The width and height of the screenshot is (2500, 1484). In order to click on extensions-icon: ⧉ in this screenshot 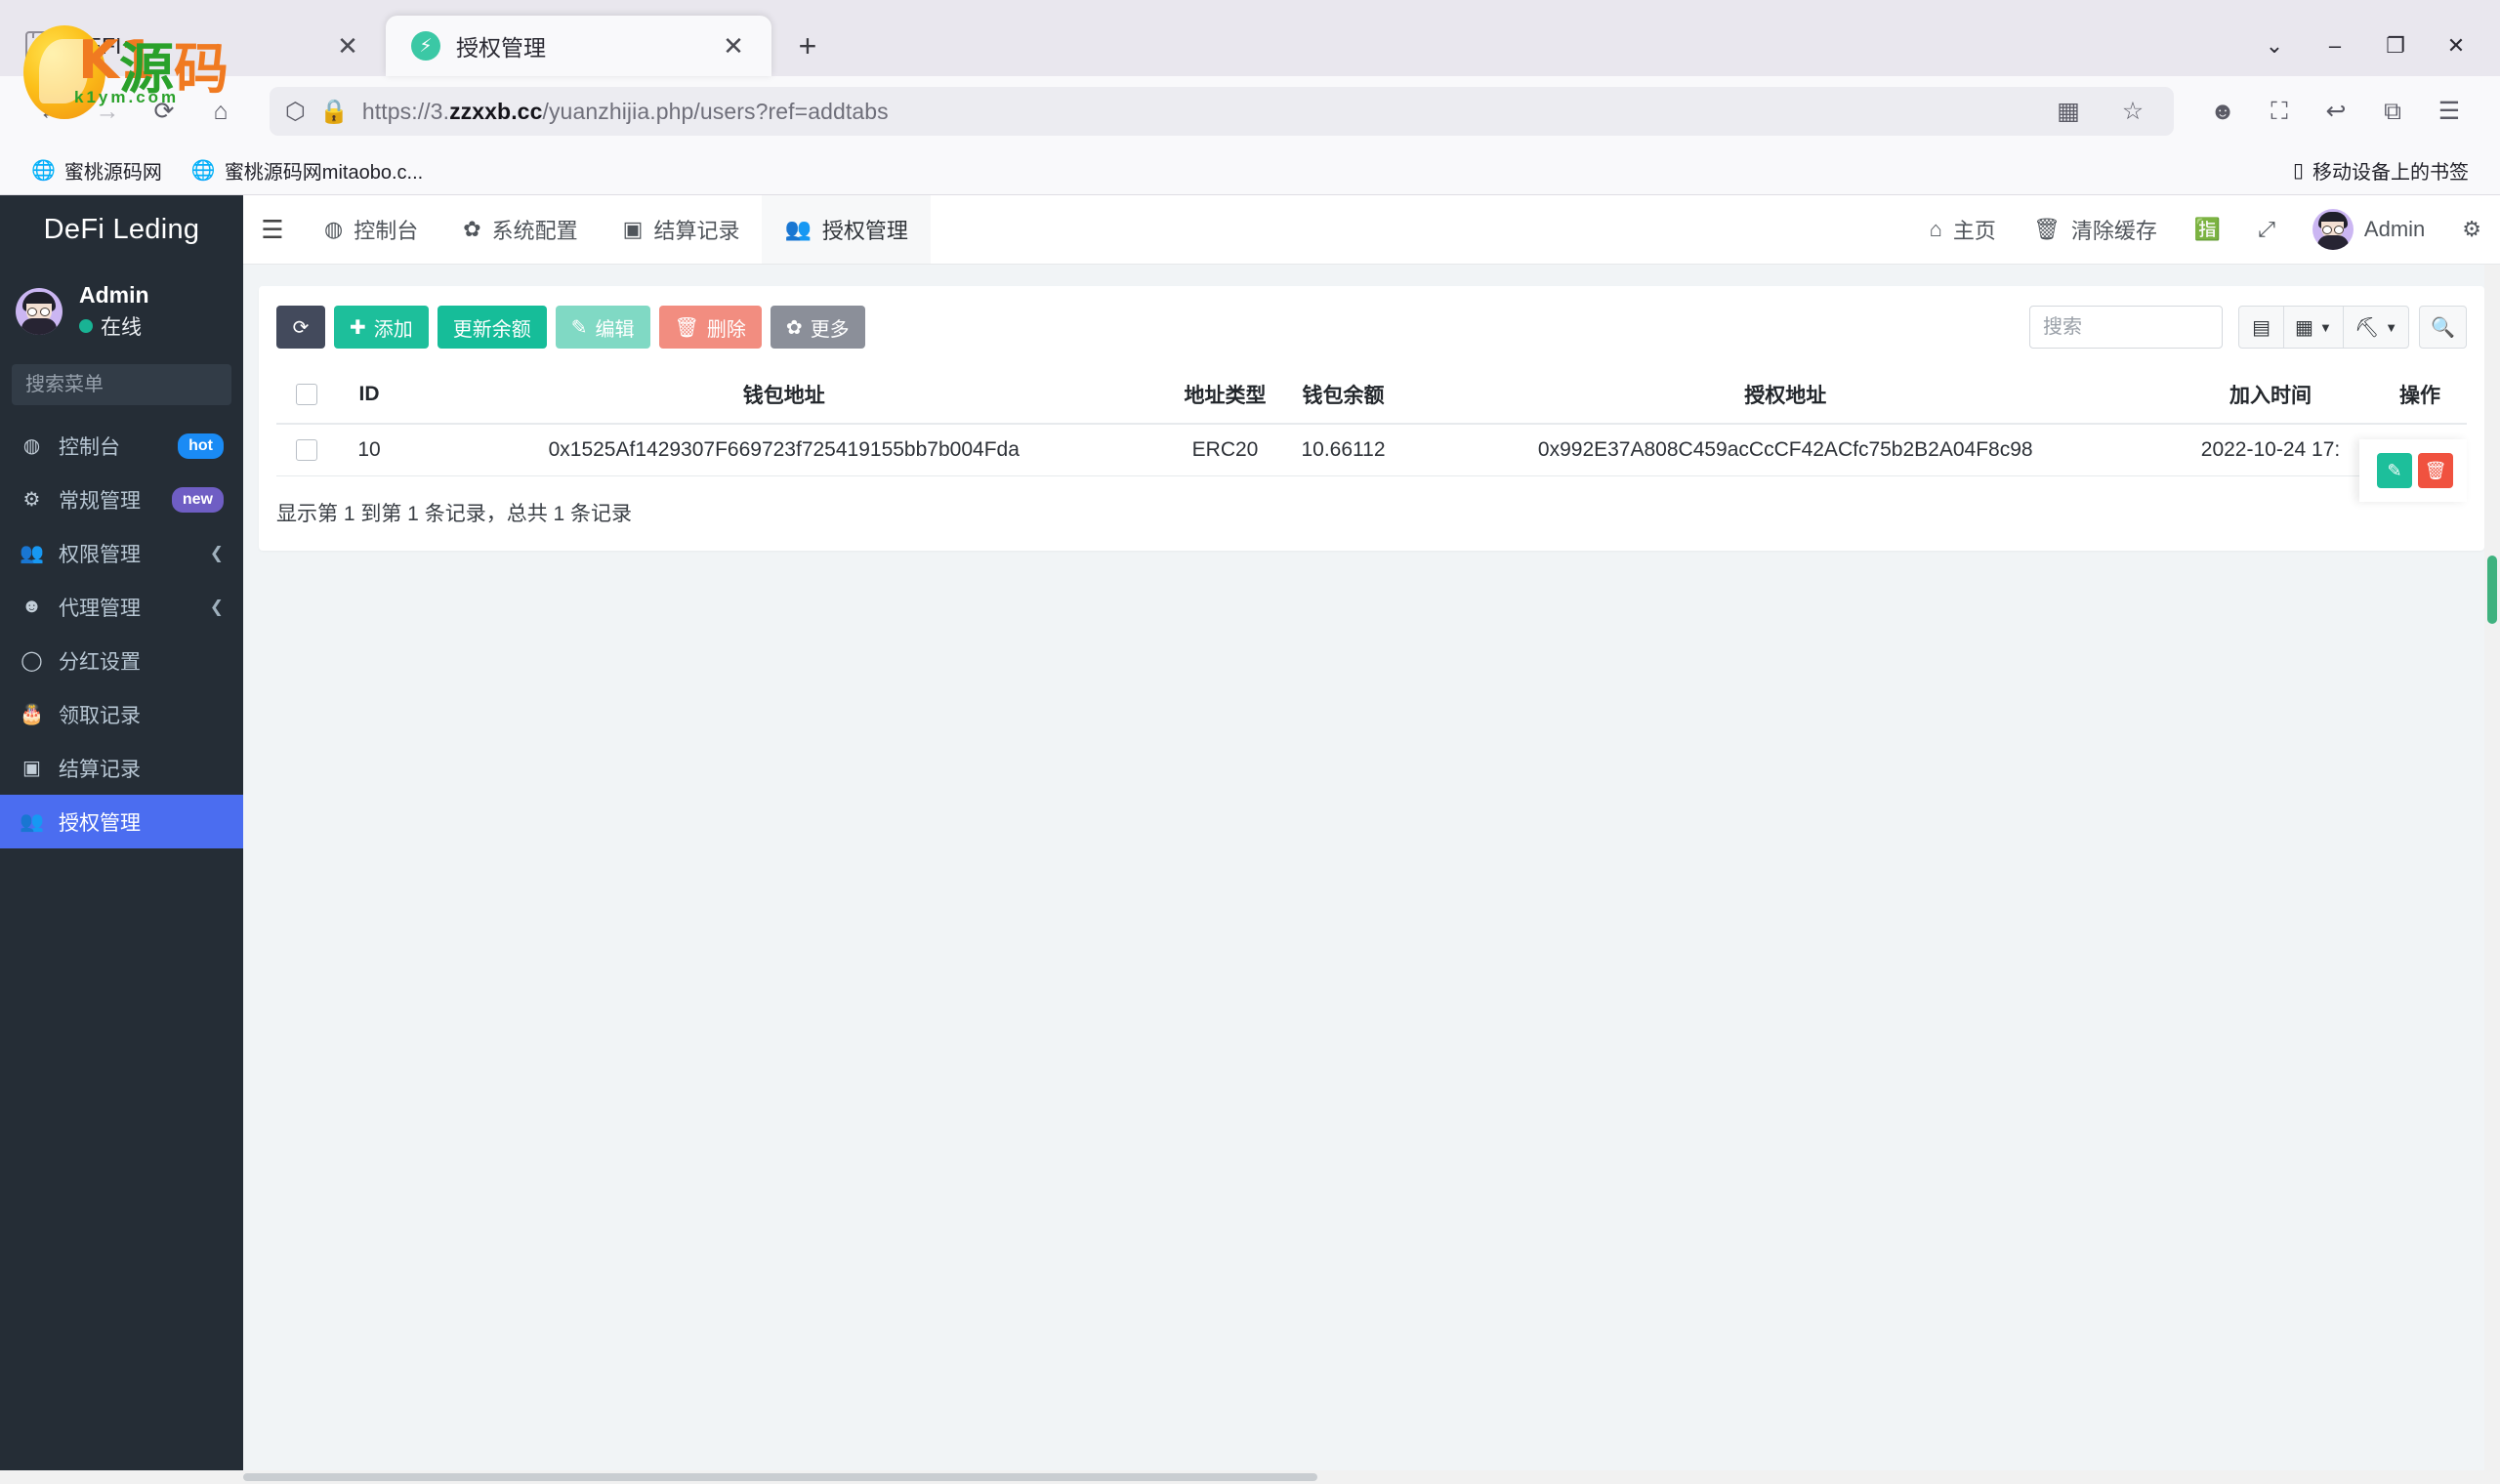, I will do `click(2392, 112)`.